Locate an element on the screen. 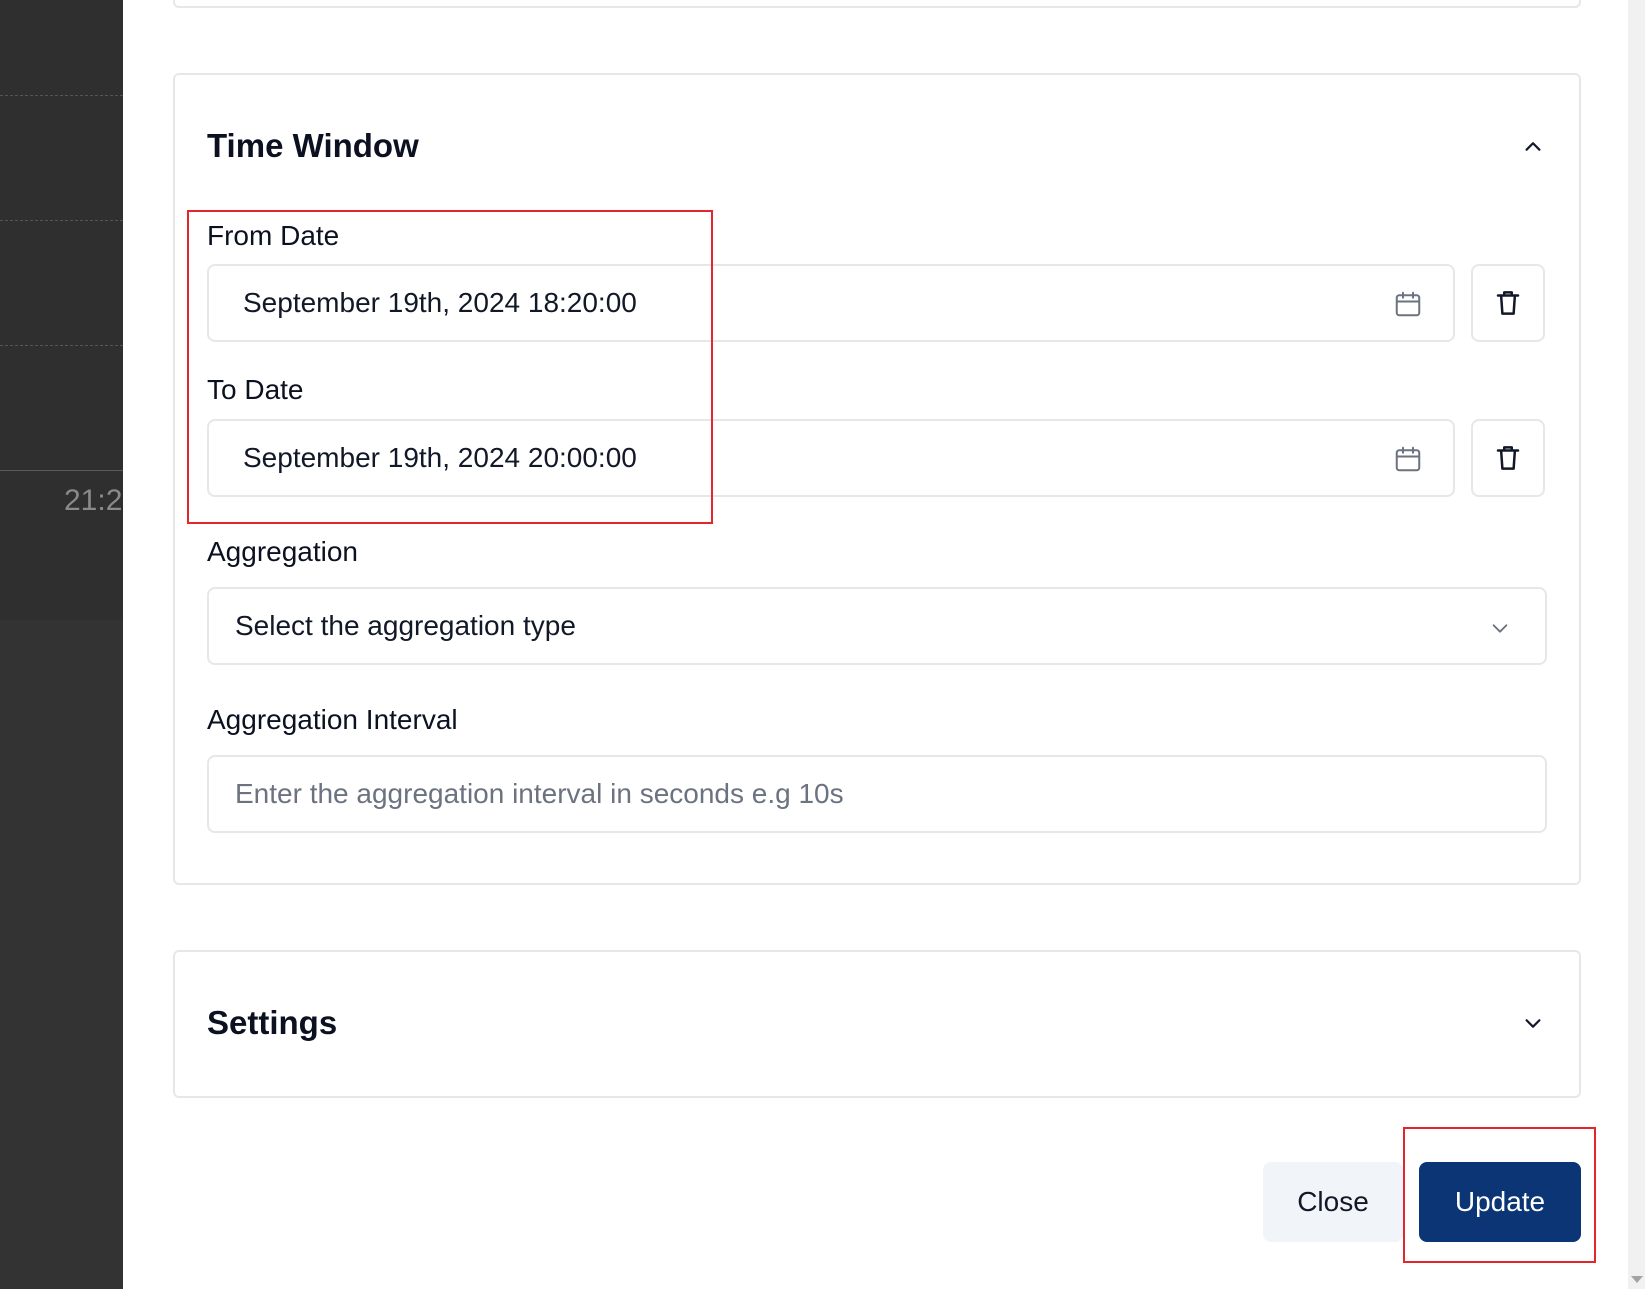  clear-to-date-button is located at coordinates (1508, 458).